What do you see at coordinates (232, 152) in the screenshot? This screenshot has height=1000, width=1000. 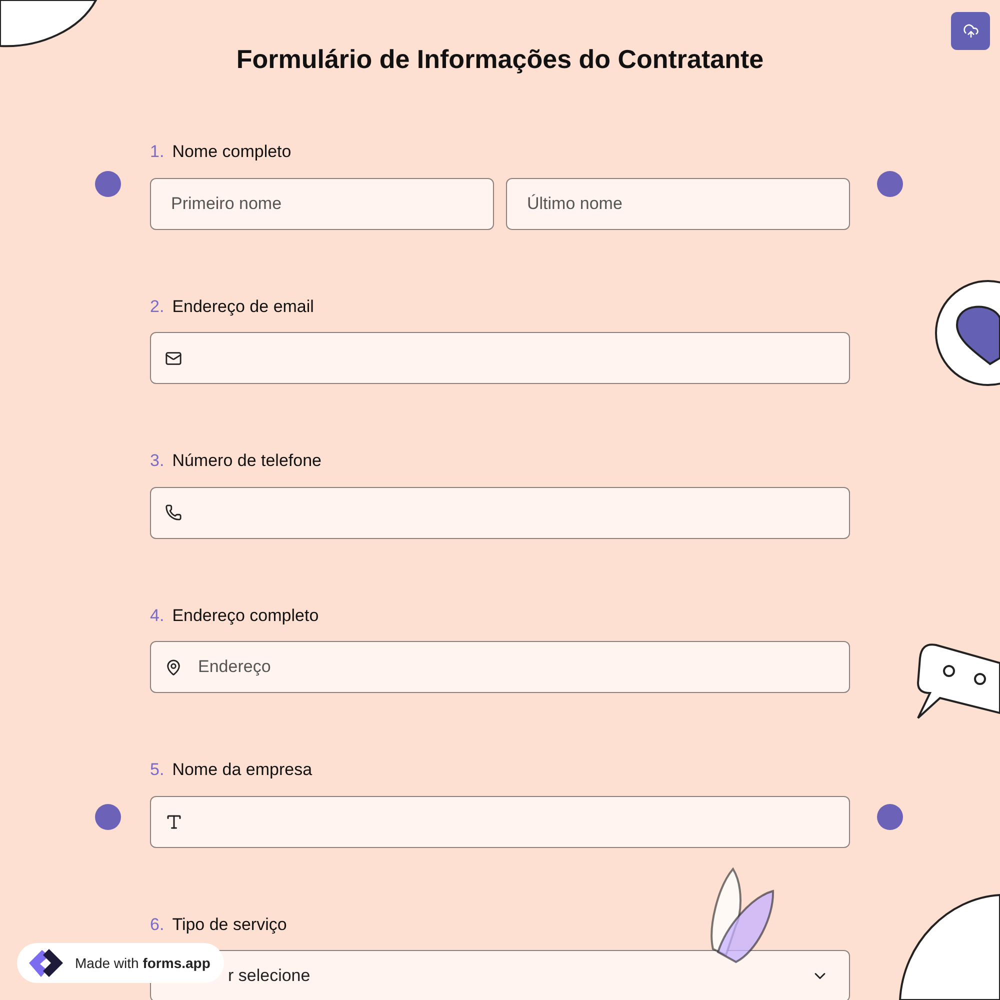 I see `question-label: Nome completo` at bounding box center [232, 152].